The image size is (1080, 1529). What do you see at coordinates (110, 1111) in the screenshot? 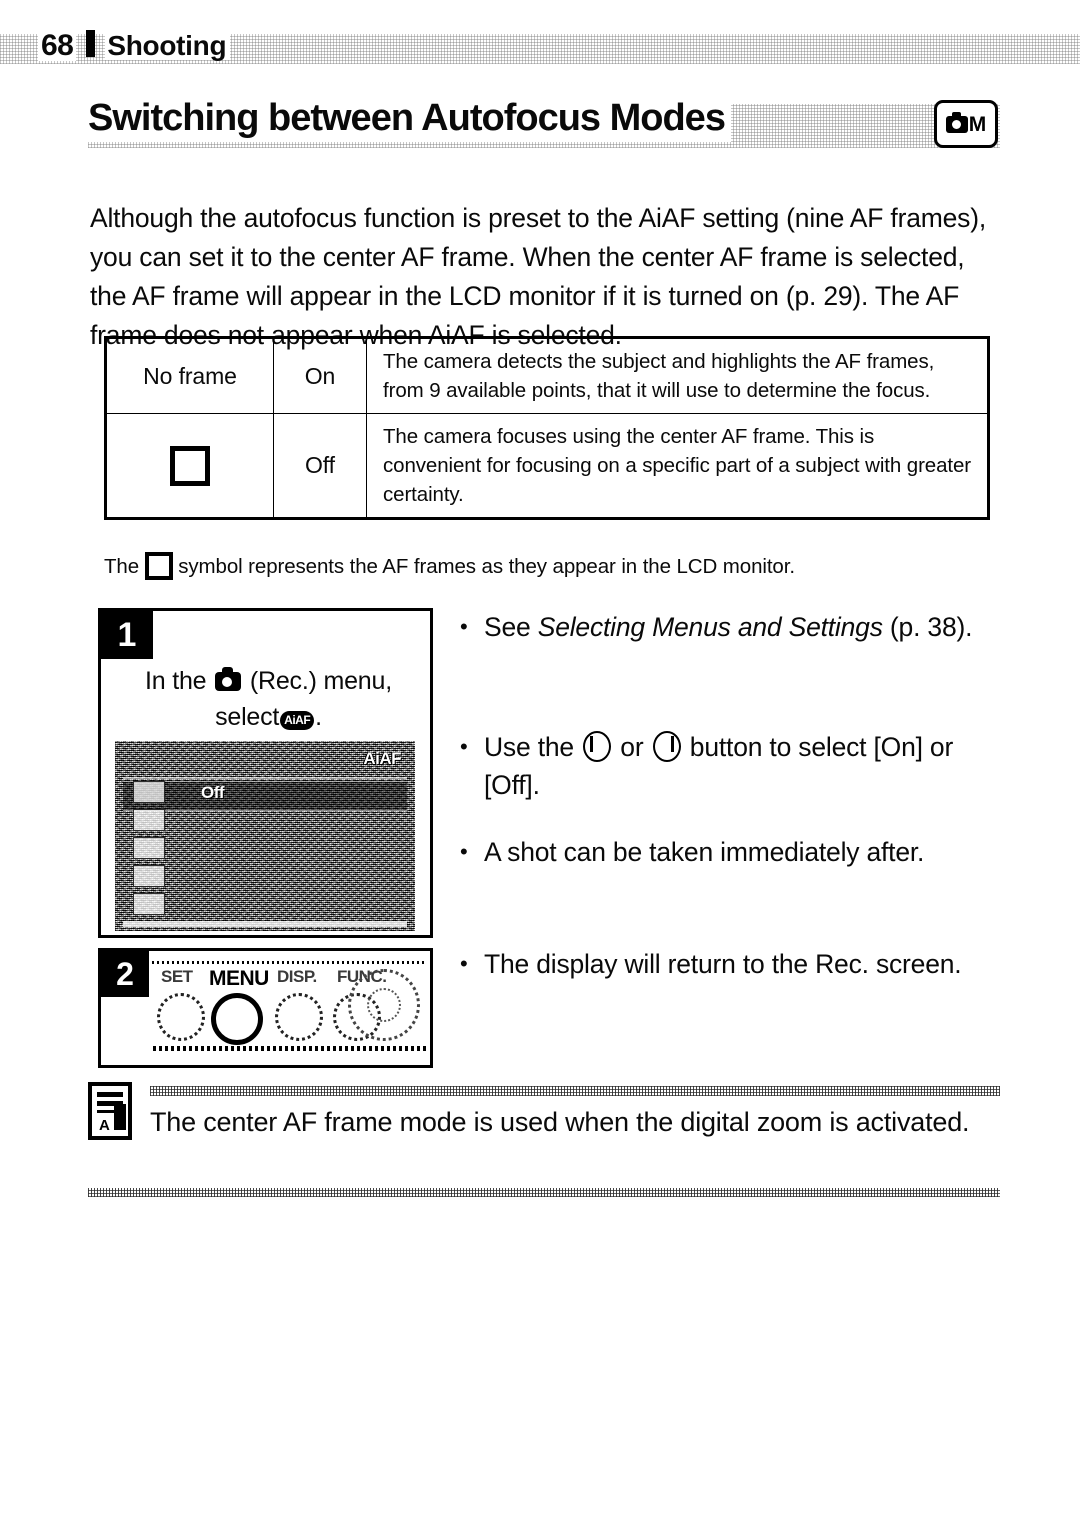
I see `memo-icon: A` at bounding box center [110, 1111].